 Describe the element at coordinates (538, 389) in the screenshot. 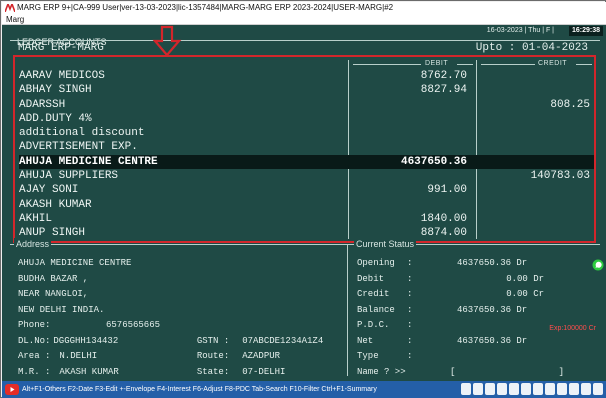

I see `chat-icon` at that location.